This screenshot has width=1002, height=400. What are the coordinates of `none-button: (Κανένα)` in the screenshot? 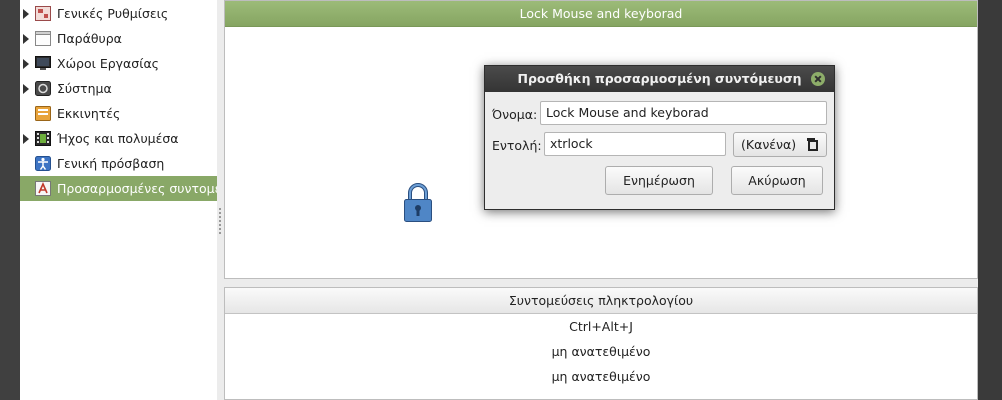 It's located at (780, 144).